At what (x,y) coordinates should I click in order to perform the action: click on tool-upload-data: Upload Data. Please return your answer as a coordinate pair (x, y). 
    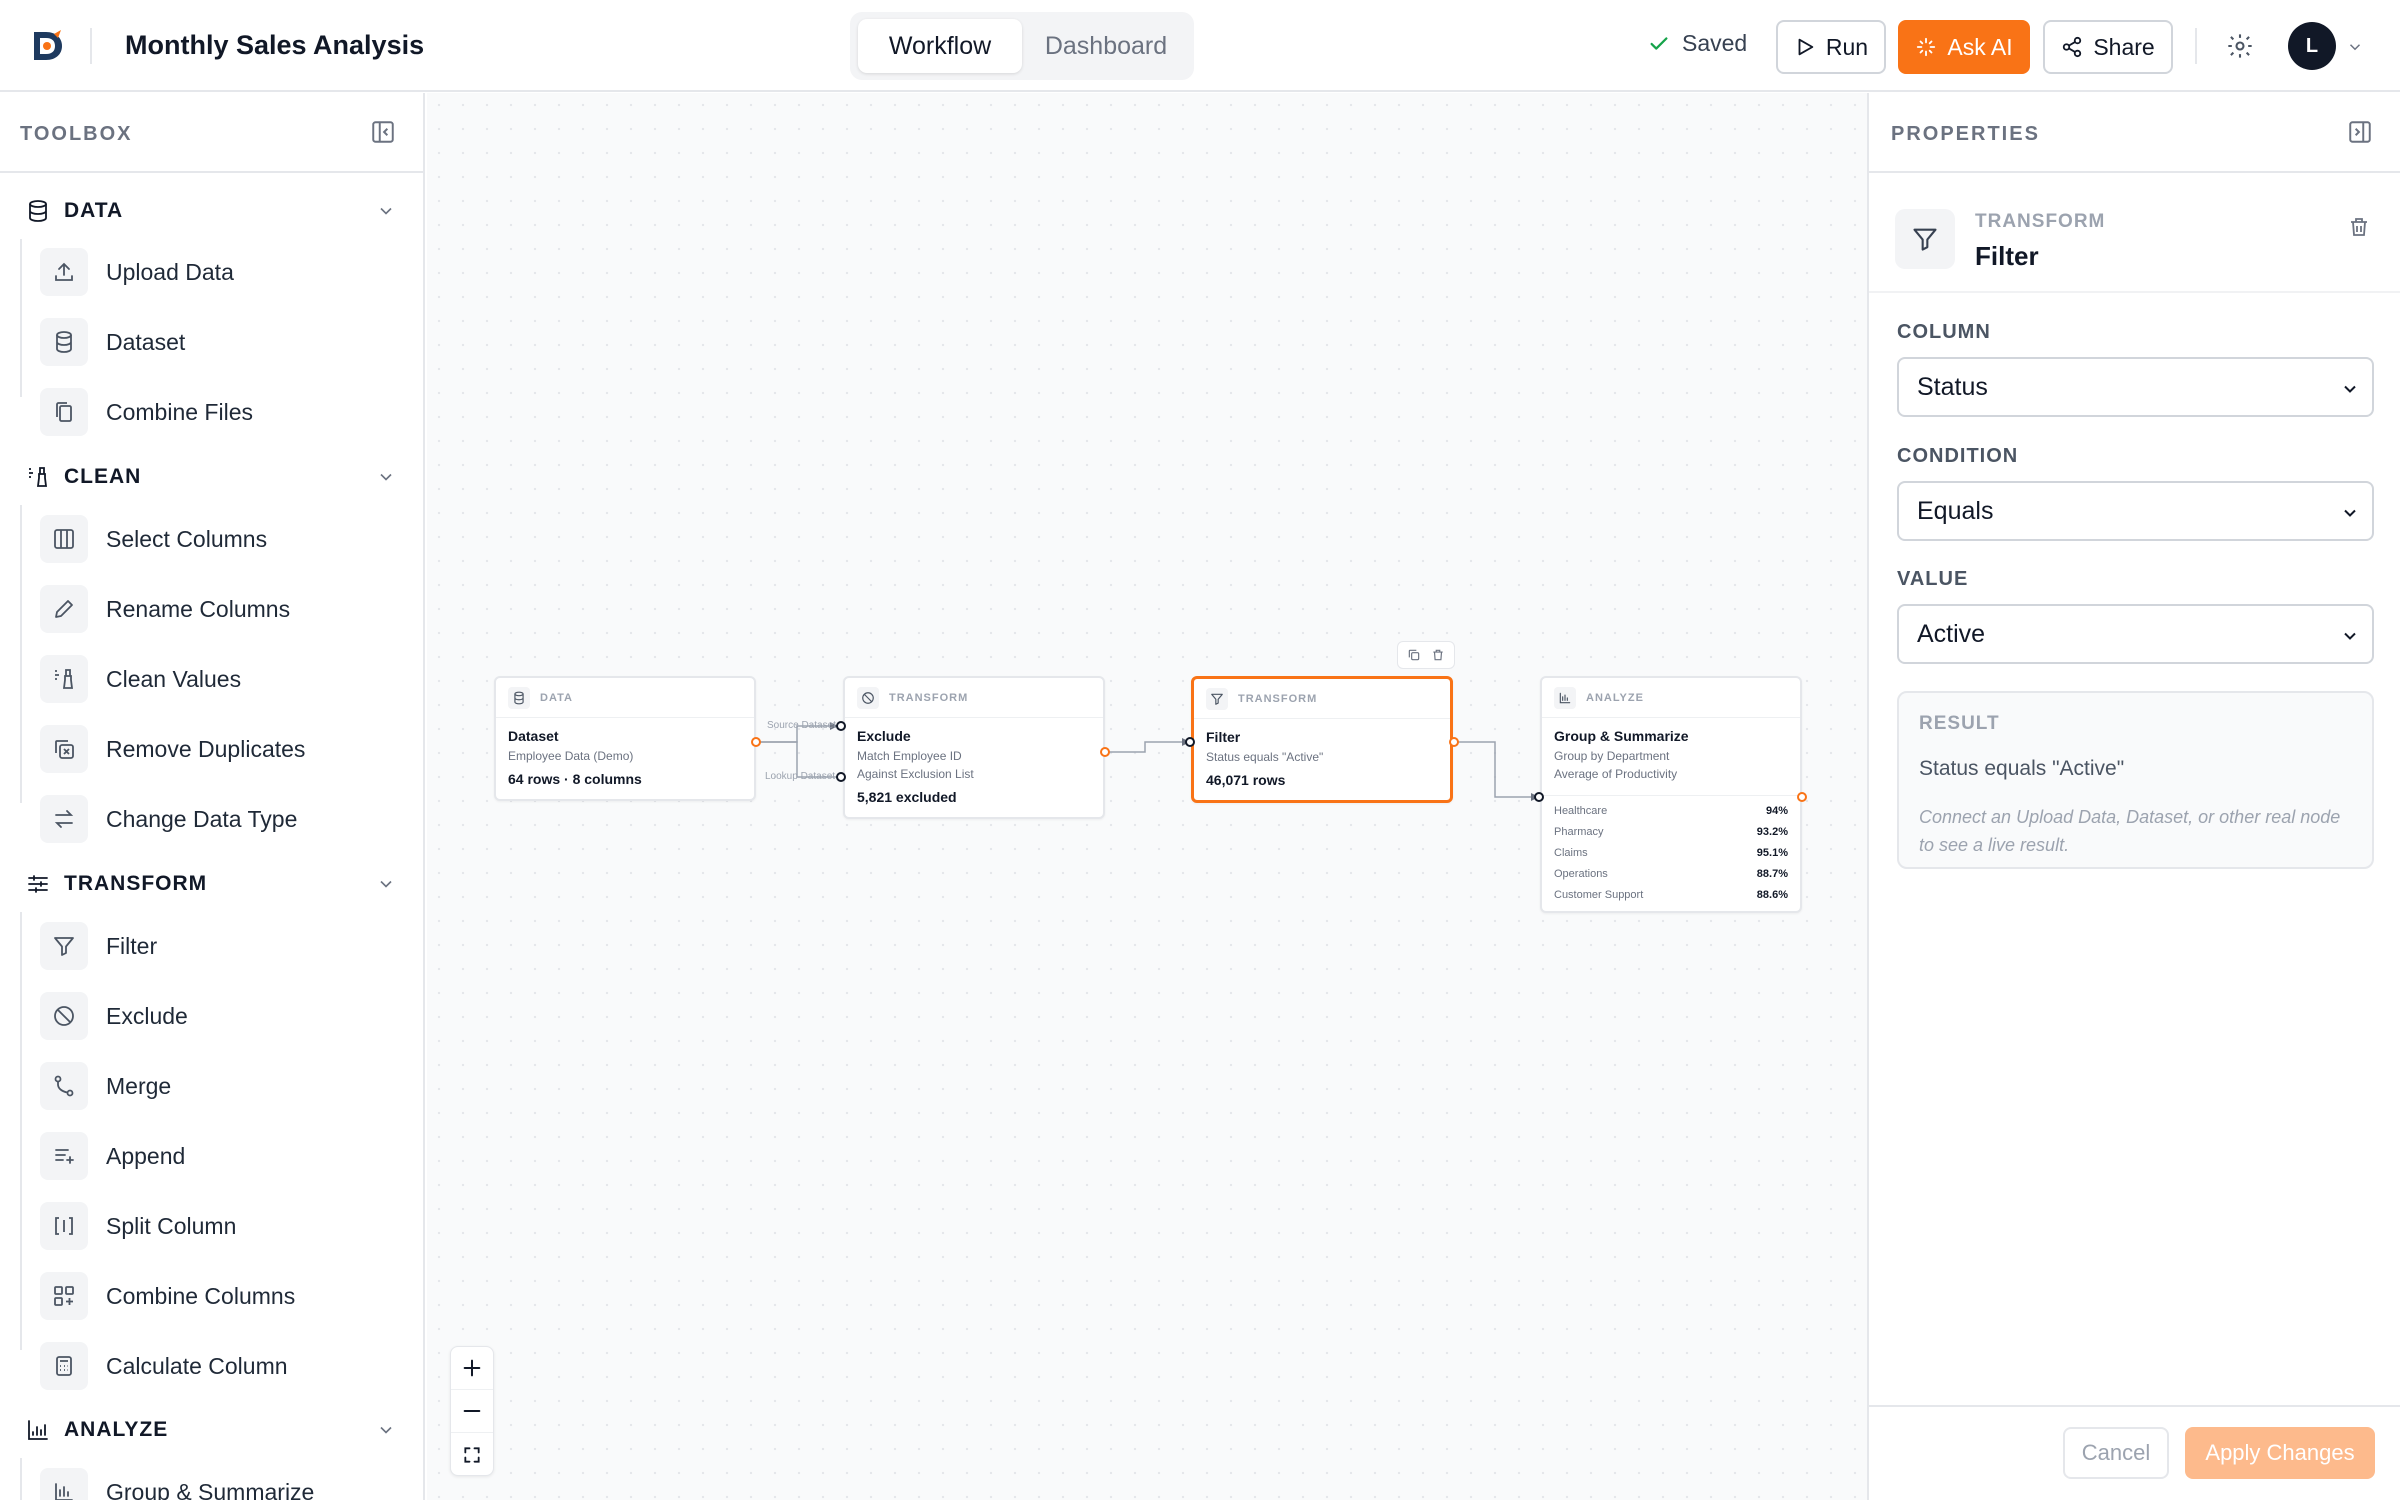
    Looking at the image, I should click on (137, 272).